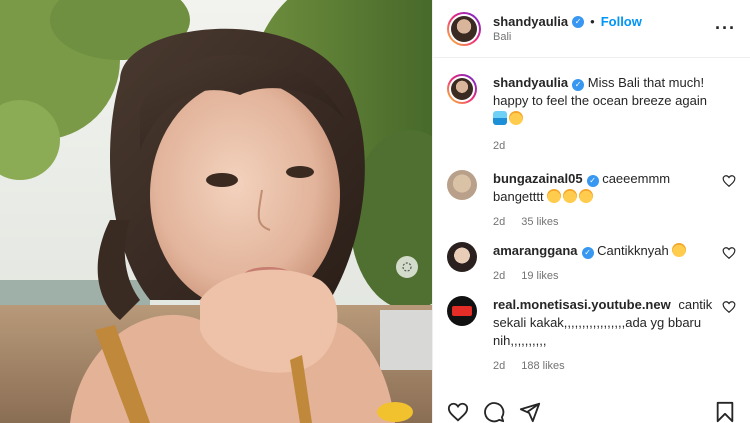  What do you see at coordinates (539, 276) in the screenshot?
I see `comment-likes: 19 likes` at bounding box center [539, 276].